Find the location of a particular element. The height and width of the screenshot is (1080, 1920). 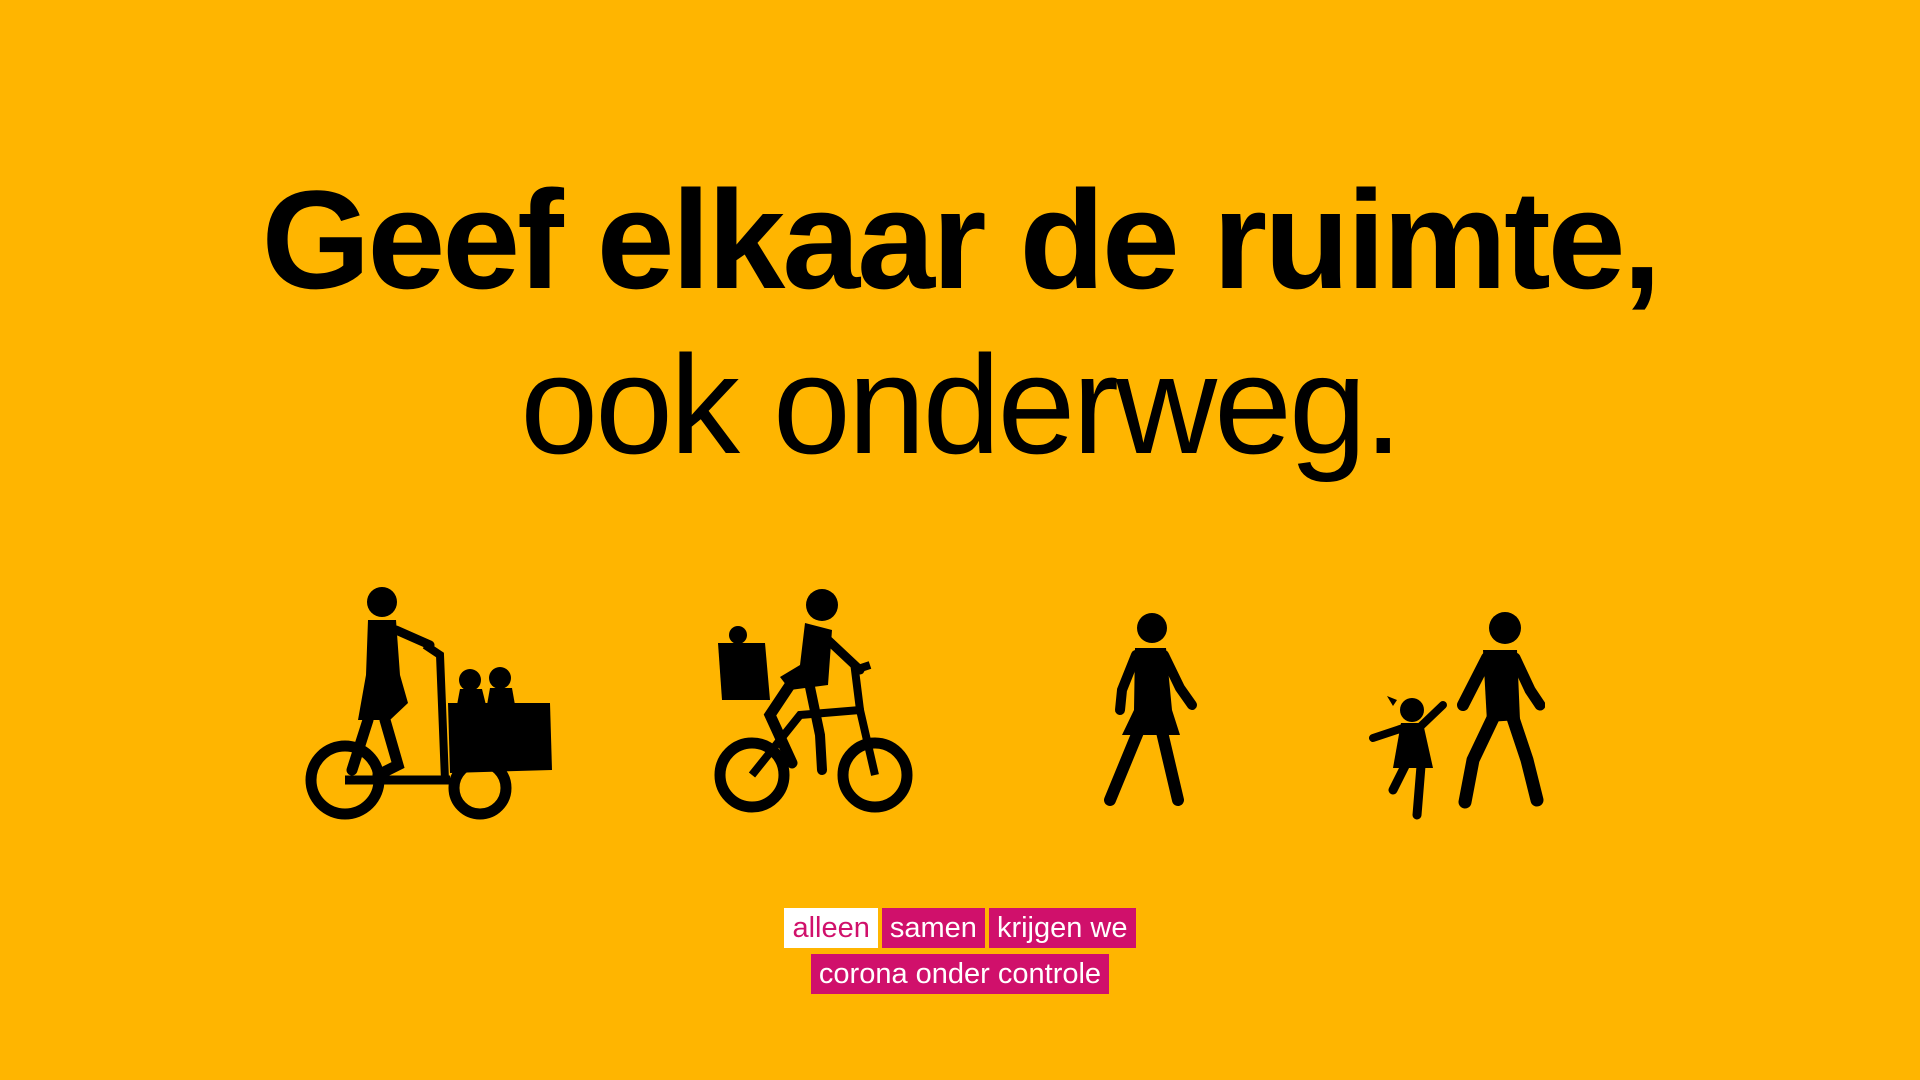

cargo-bike-icon is located at coordinates (430, 700).